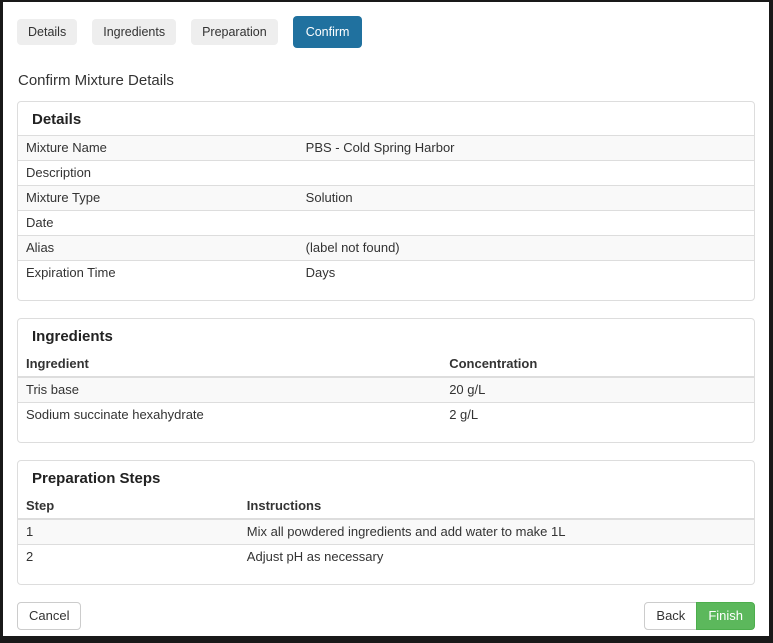 This screenshot has width=773, height=643. Describe the element at coordinates (134, 32) in the screenshot. I see `tab-ingredients: Ingredients` at that location.